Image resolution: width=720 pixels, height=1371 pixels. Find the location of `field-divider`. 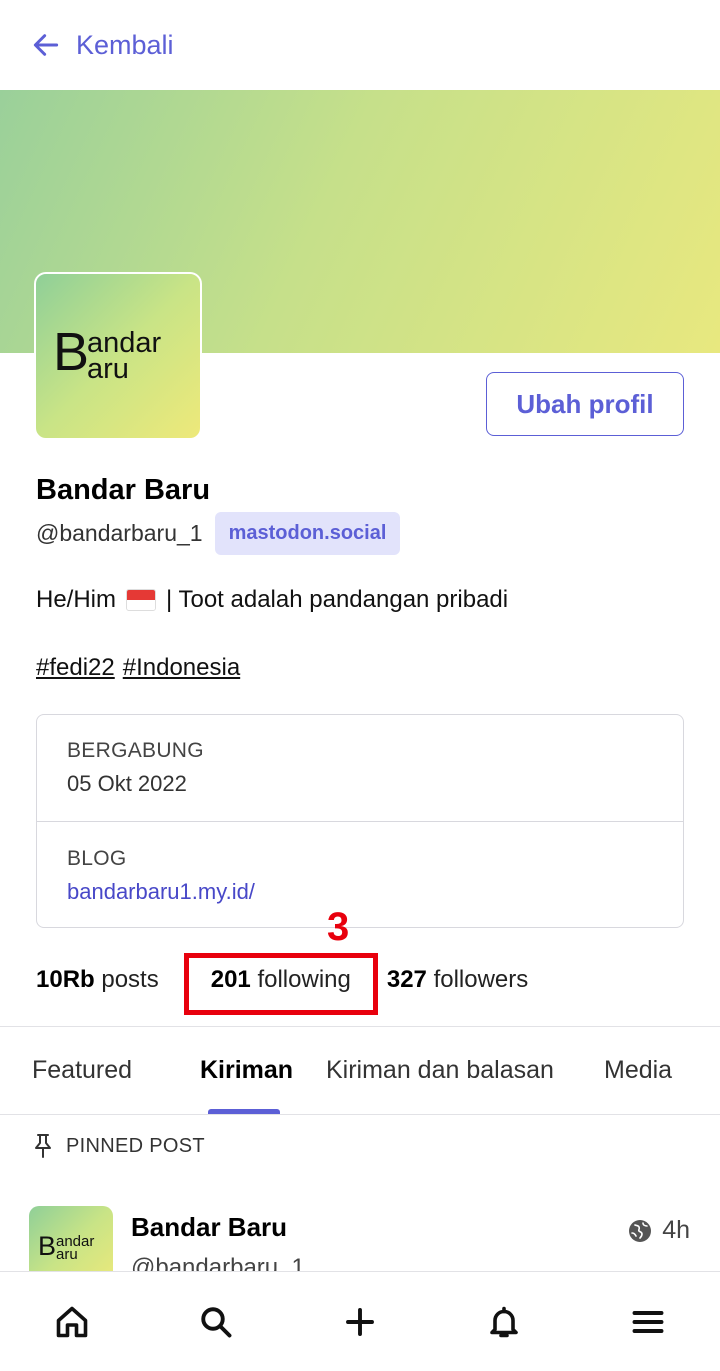

field-divider is located at coordinates (360, 821).